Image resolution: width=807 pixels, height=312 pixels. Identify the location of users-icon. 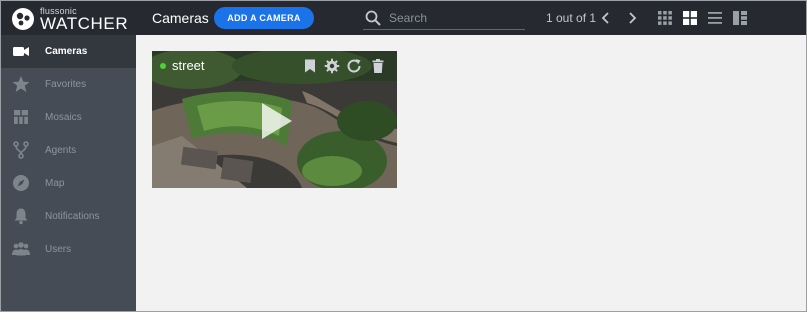
(21, 249).